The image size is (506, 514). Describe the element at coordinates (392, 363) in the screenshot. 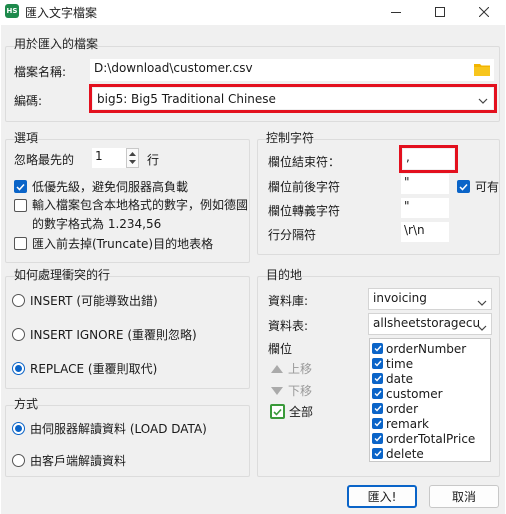

I see `list-item: time` at that location.